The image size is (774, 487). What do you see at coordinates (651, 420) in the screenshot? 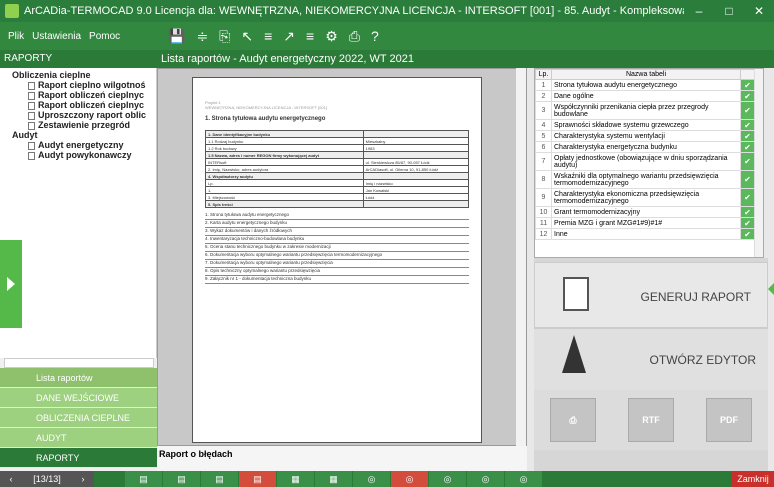
I see `export-rtf-button: RTF` at bounding box center [651, 420].